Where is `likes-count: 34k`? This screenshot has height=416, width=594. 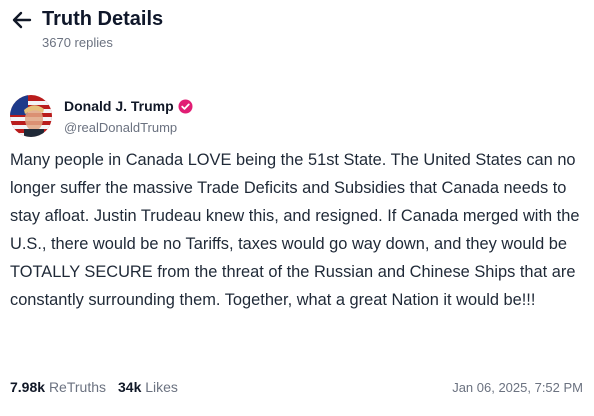
likes-count: 34k is located at coordinates (130, 387).